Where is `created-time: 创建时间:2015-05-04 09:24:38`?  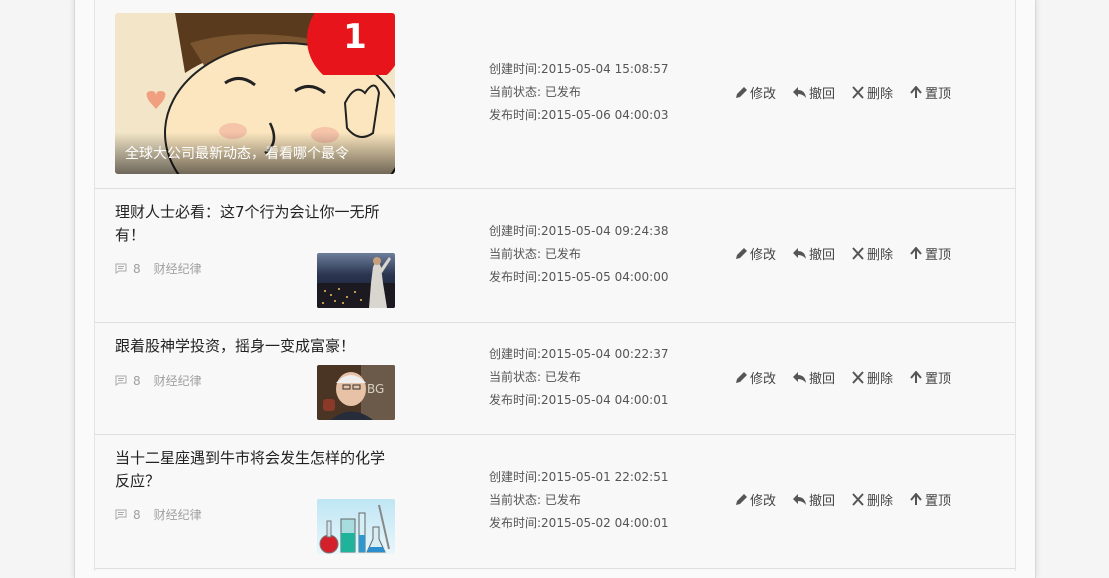
created-time: 创建时间:2015-05-04 09:24:38 is located at coordinates (579, 231).